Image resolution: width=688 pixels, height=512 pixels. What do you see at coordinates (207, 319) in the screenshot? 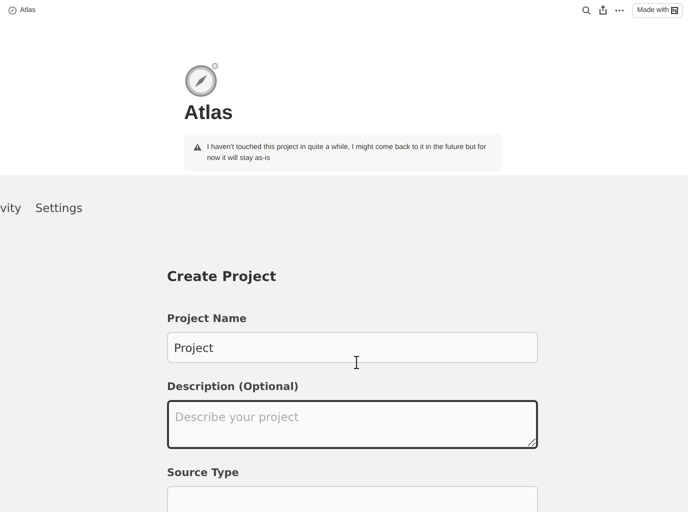
I see `field-label: Project Name` at bounding box center [207, 319].